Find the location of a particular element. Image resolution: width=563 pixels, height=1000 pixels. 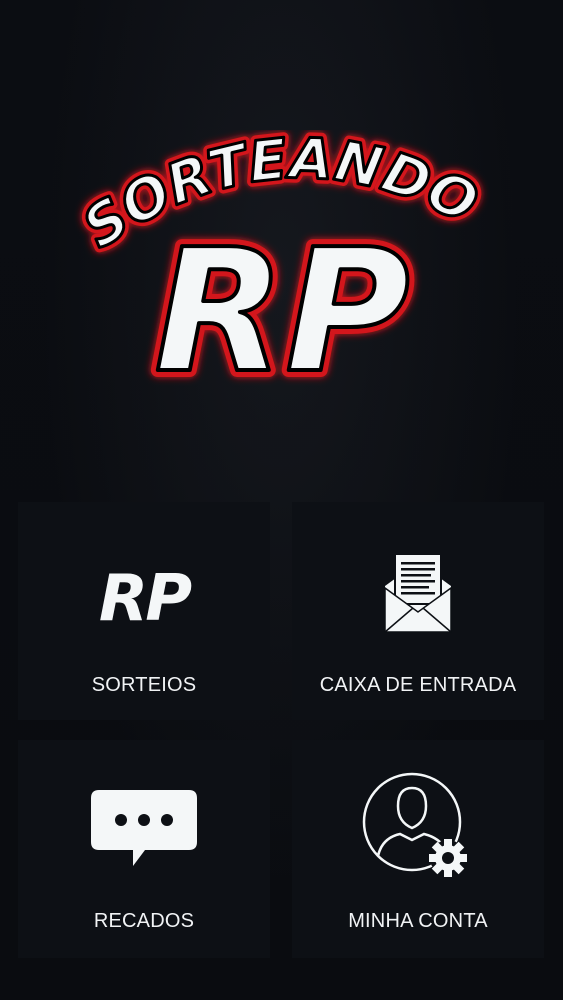

caixa-de-entrada-button: CAIXA DE ENTRADA is located at coordinates (418, 611).